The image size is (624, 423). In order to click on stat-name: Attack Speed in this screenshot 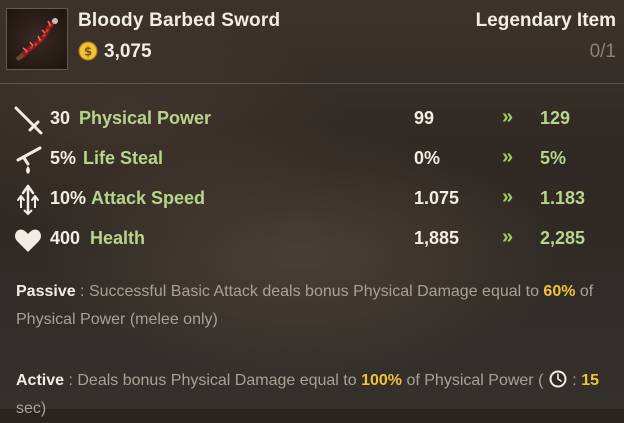, I will do `click(148, 198)`.